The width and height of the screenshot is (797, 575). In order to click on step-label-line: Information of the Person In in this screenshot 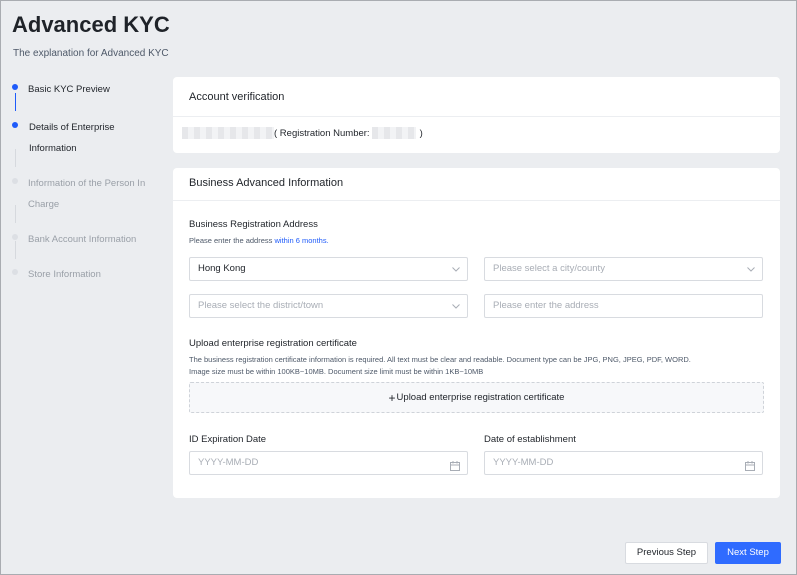, I will do `click(87, 183)`.